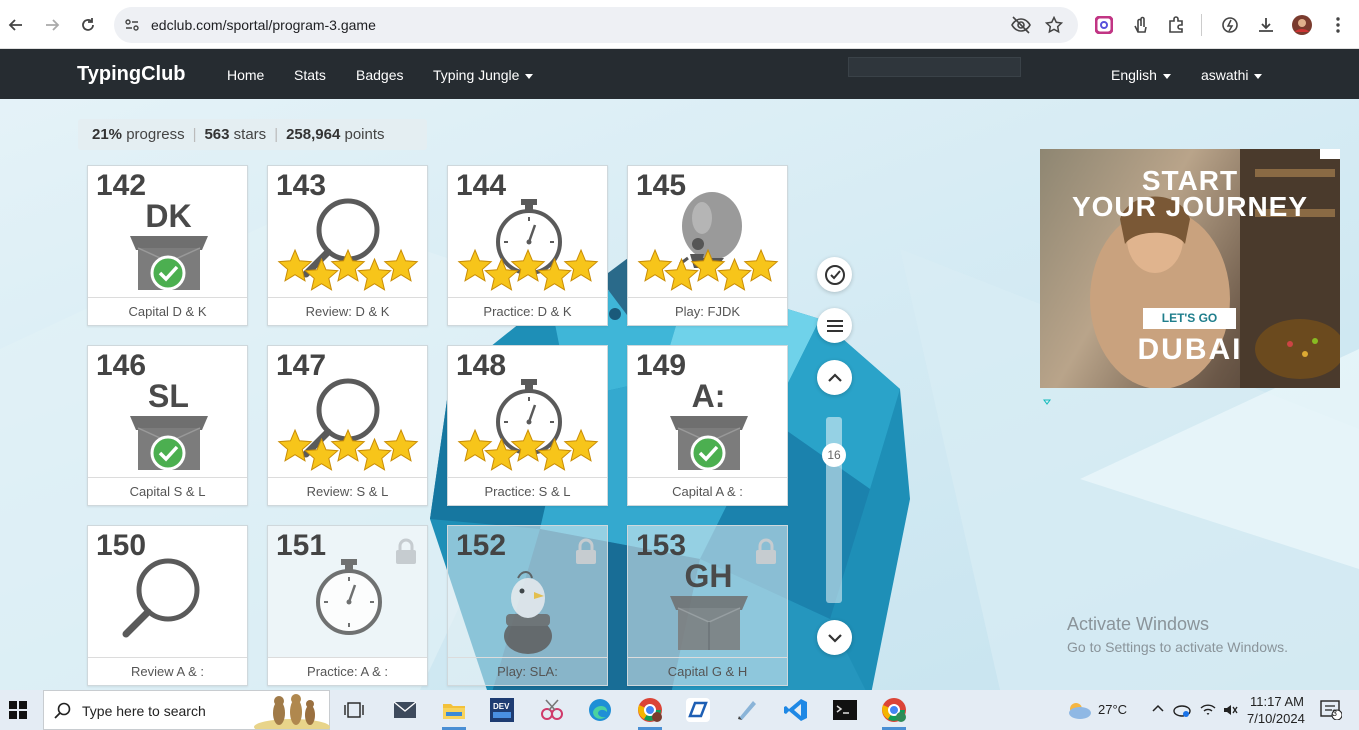  I want to click on site-info-icon, so click(132, 27).